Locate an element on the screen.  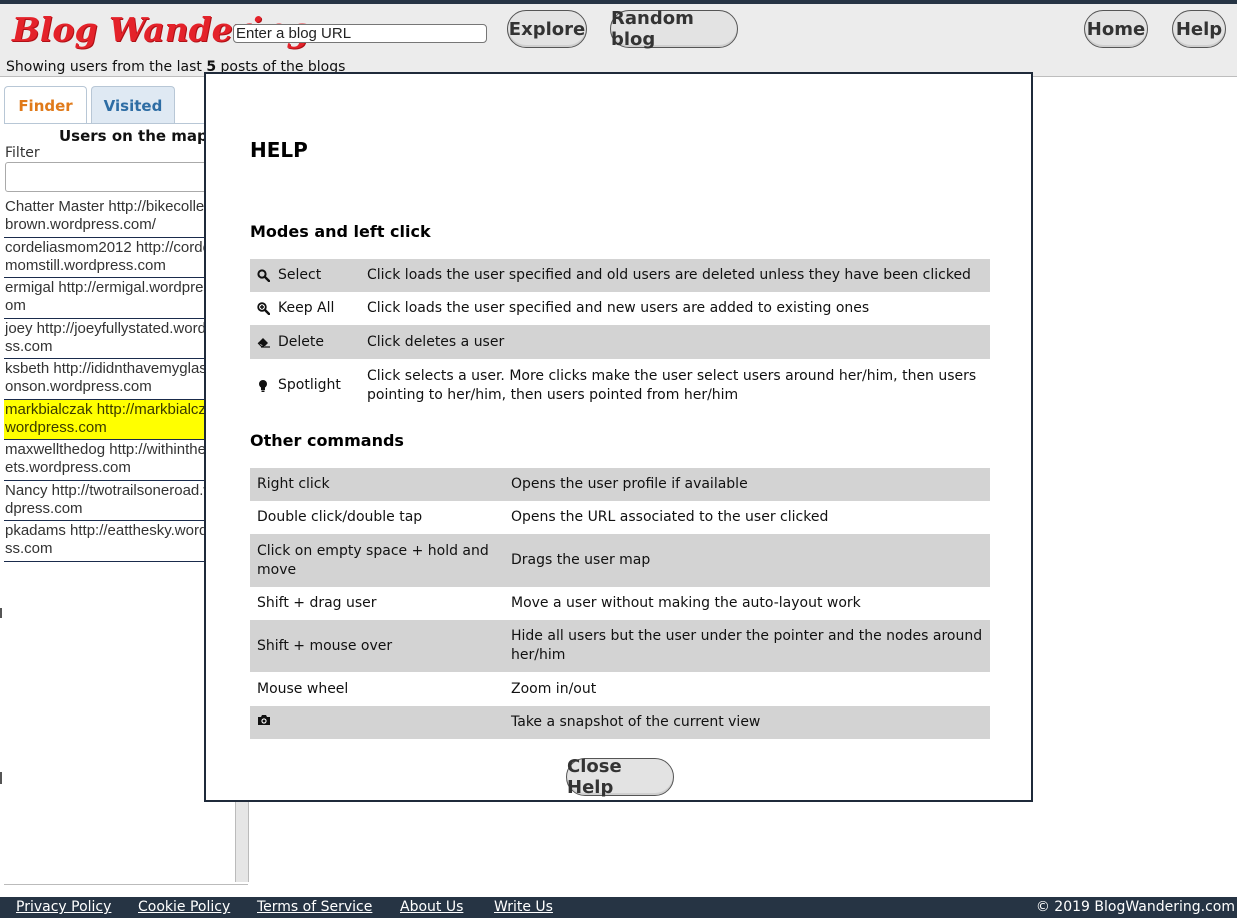
mode-name: Select is located at coordinates (300, 275).